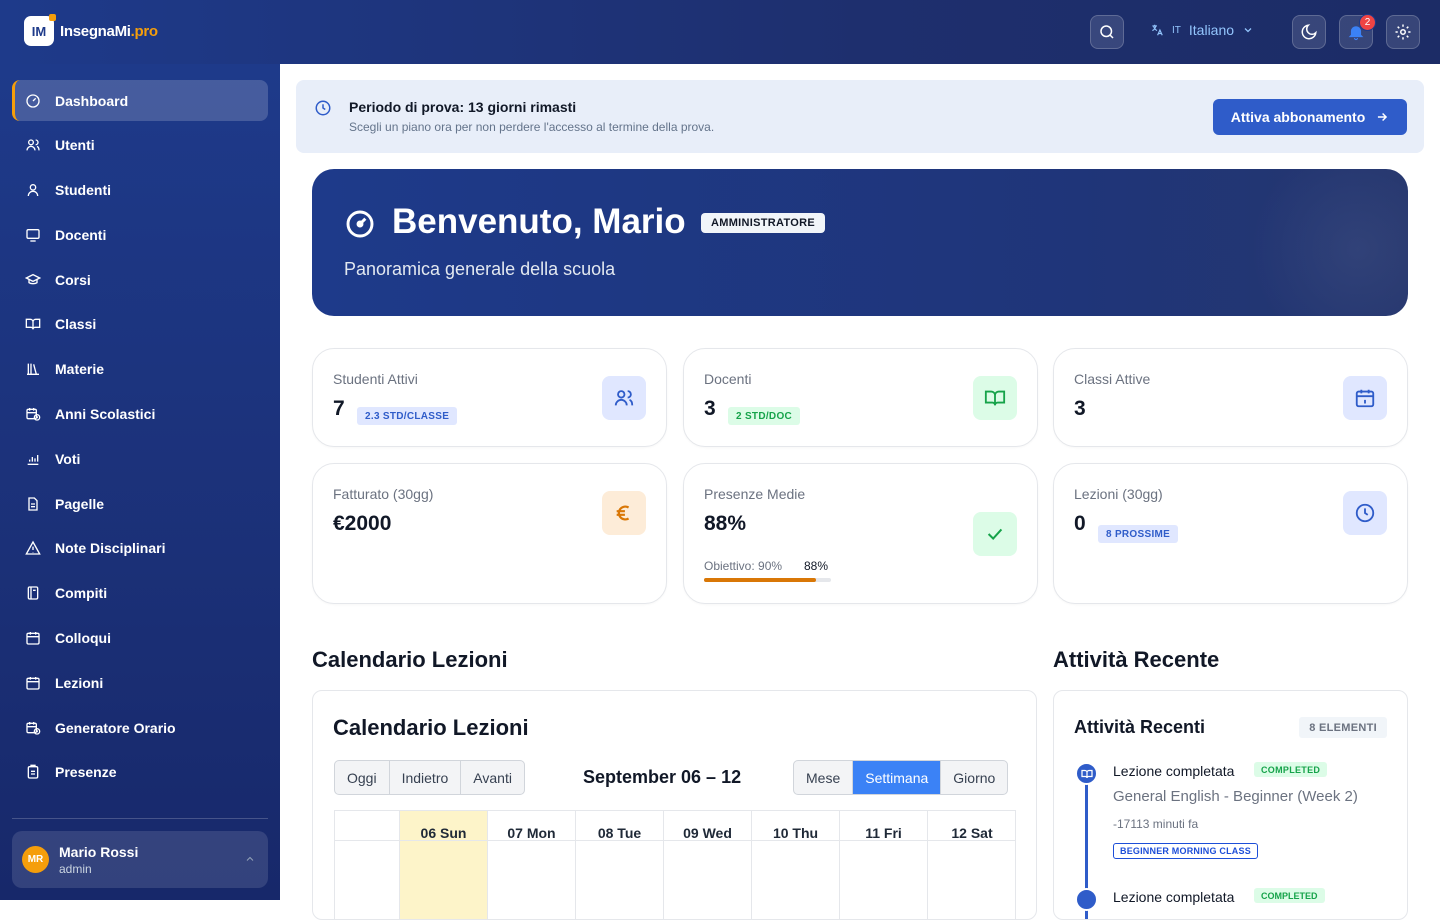  I want to click on sidebar-item-docenti: Docenti, so click(140, 234).